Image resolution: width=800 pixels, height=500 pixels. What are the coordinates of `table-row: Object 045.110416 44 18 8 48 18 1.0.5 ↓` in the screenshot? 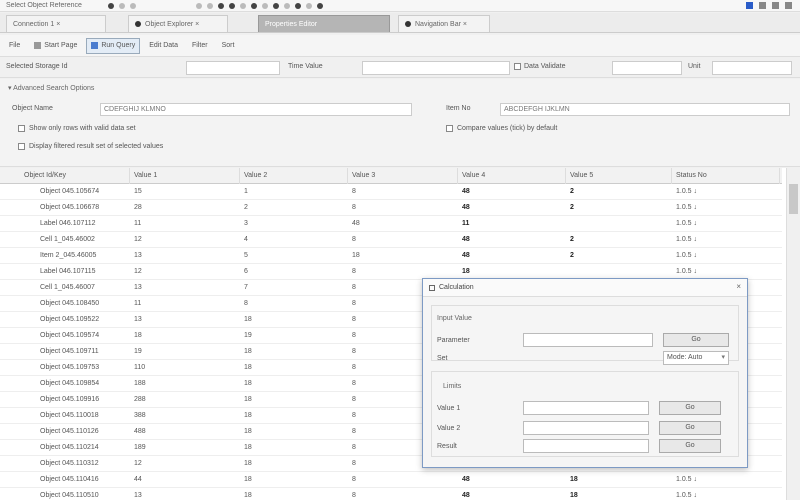 It's located at (391, 480).